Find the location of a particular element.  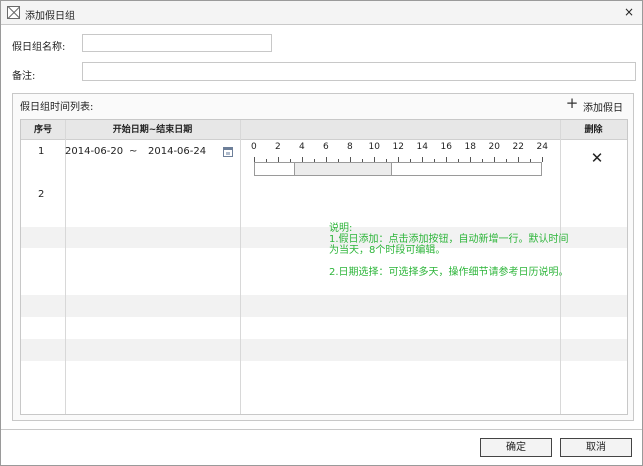

time-range-slider: 0 2 4 6 8 10 12 14 16 18 20 22 24 is located at coordinates (400, 159).